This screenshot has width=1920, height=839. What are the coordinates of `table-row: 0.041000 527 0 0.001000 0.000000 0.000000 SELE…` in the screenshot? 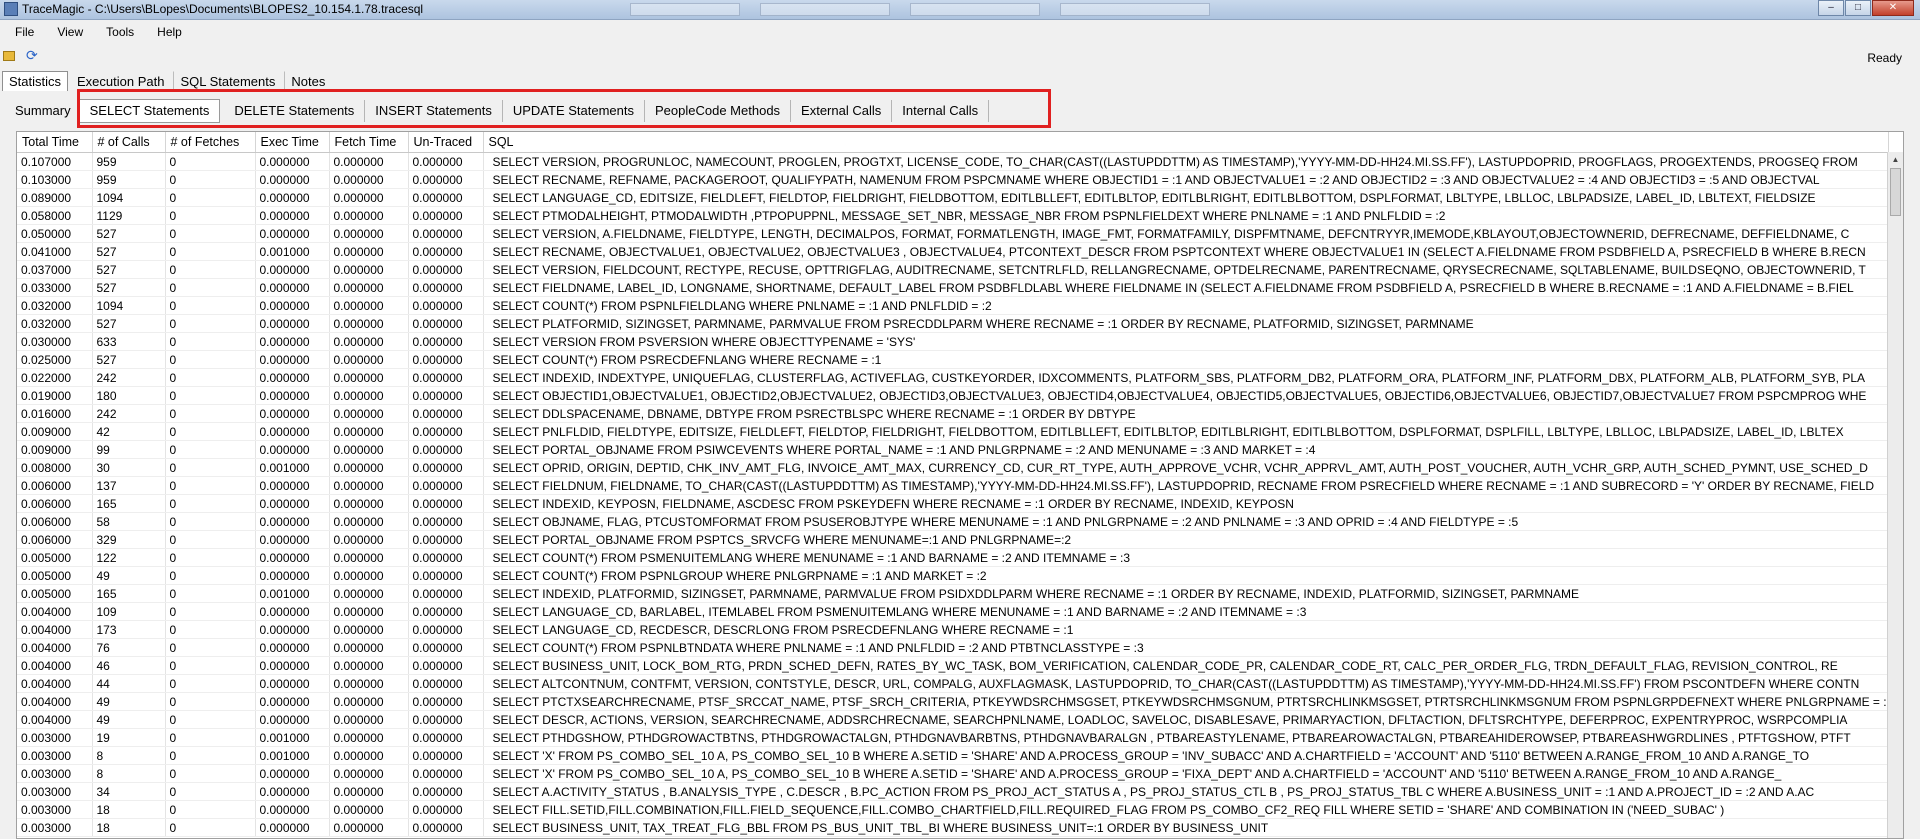 It's located at (953, 251).